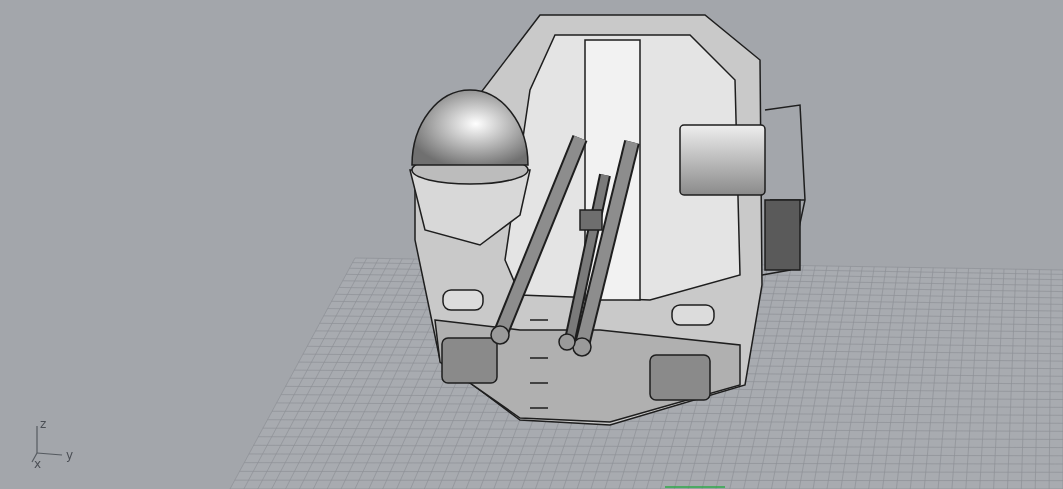 The height and width of the screenshot is (489, 1063). What do you see at coordinates (38, 464) in the screenshot?
I see `axis-label: x` at bounding box center [38, 464].